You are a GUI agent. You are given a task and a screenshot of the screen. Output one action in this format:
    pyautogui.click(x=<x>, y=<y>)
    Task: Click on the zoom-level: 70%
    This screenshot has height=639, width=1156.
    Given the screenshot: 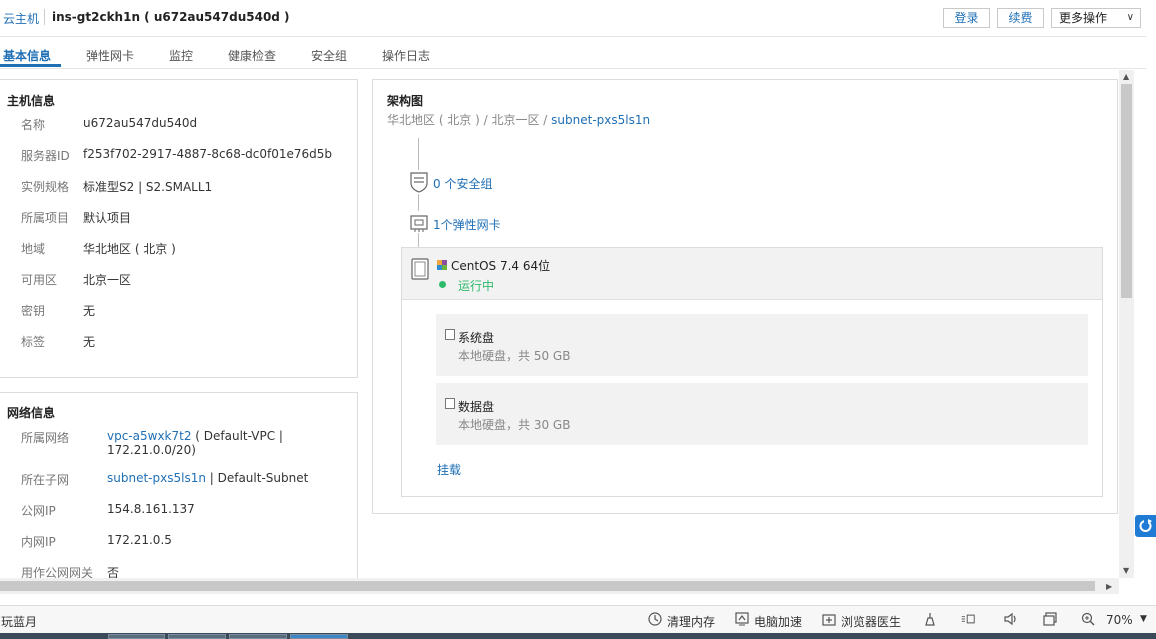 What is the action you would take?
    pyautogui.click(x=1119, y=620)
    